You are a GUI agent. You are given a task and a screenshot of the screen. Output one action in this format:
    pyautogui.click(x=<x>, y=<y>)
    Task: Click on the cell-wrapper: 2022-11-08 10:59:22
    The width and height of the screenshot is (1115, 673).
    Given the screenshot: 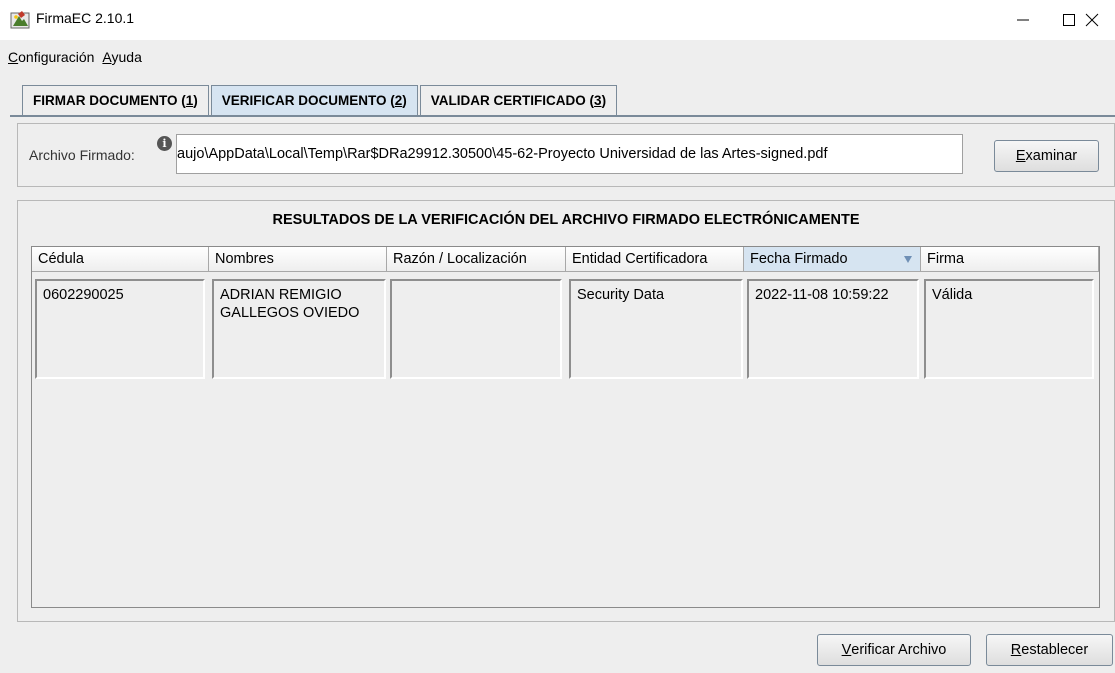 What is the action you would take?
    pyautogui.click(x=832, y=328)
    